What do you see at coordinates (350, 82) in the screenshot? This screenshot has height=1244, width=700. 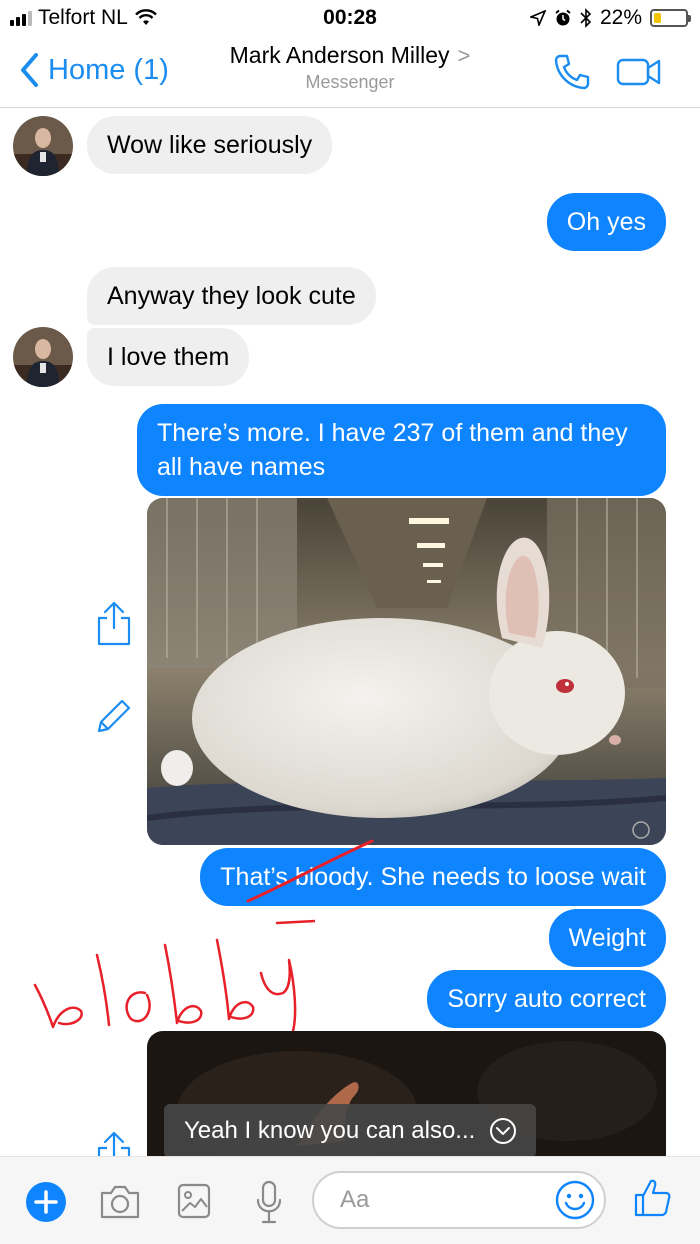 I see `conversation-subtitle: Messenger` at bounding box center [350, 82].